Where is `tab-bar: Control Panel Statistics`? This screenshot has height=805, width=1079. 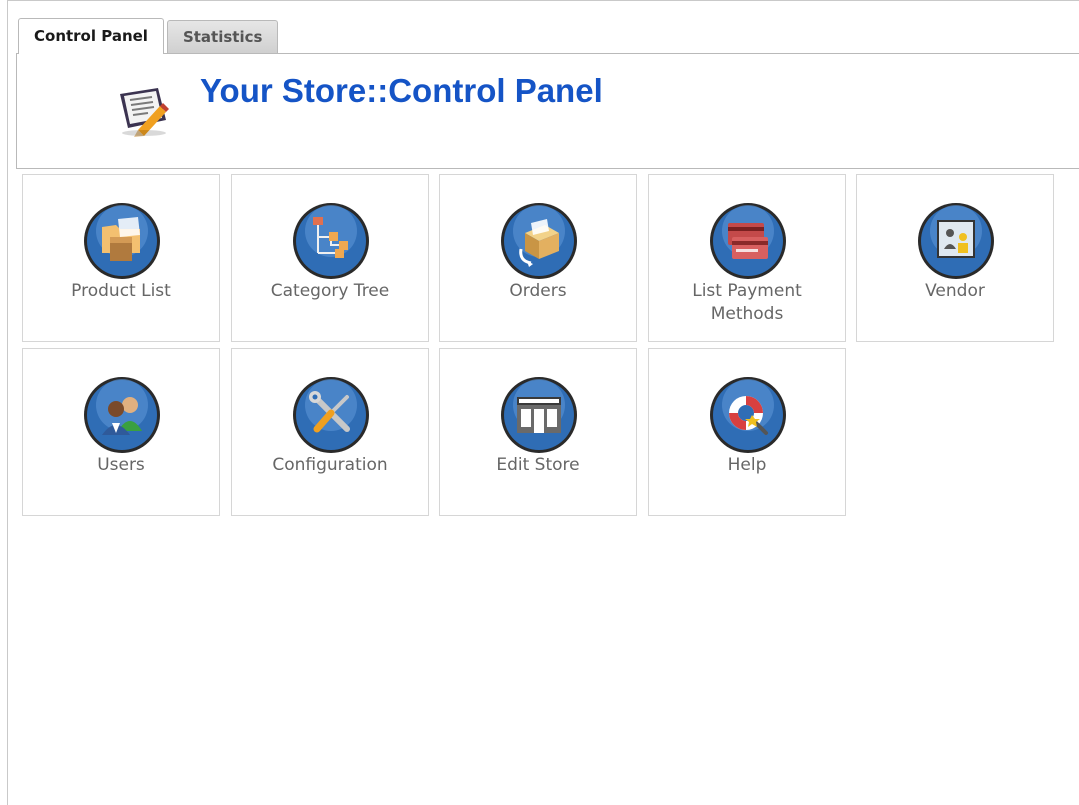
tab-bar: Control Panel Statistics is located at coordinates (149, 36).